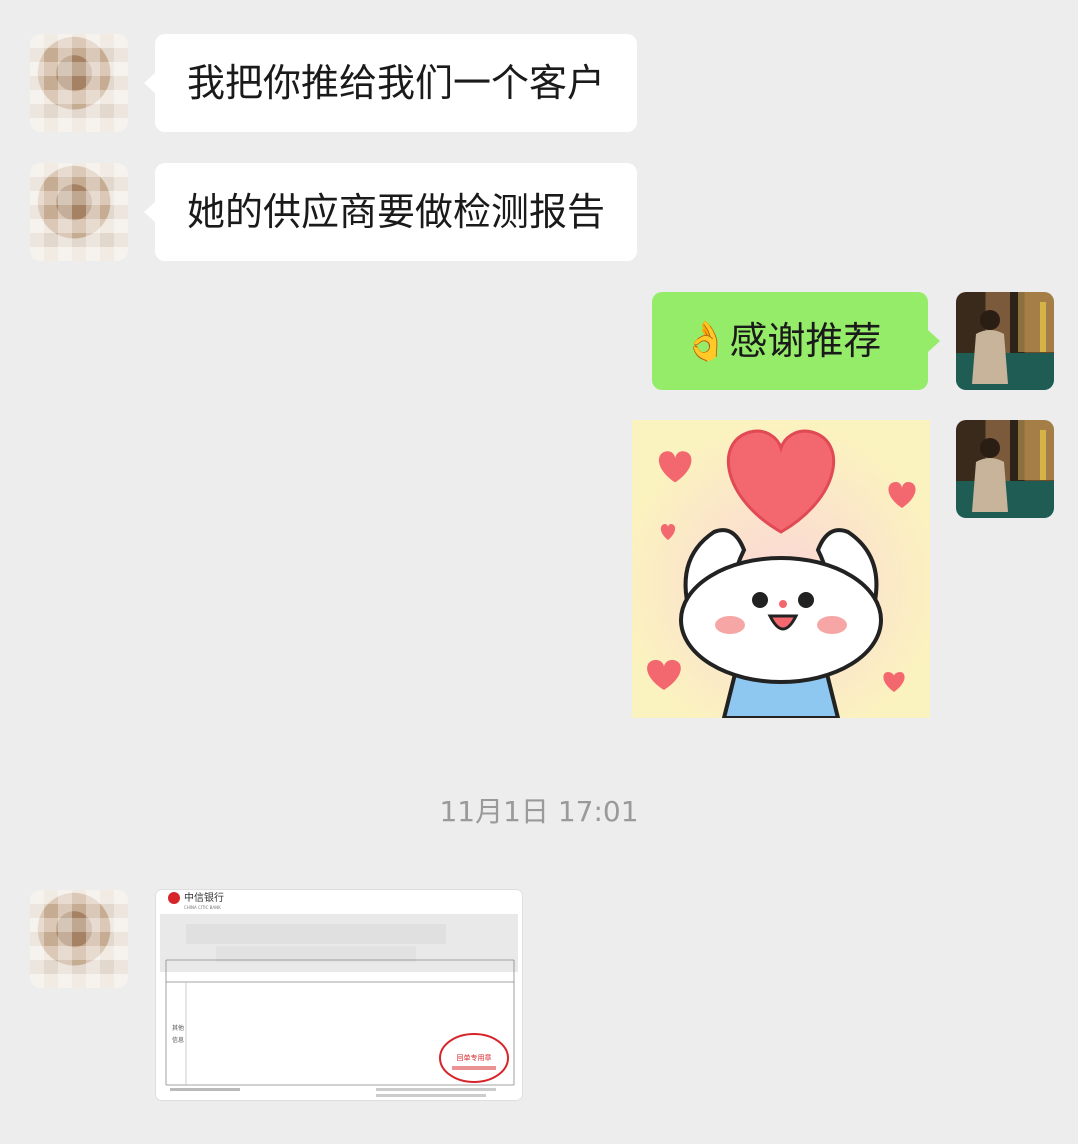 The image size is (1078, 1144). Describe the element at coordinates (474, 1057) in the screenshot. I see `stamp-text: 回单专用章` at that location.